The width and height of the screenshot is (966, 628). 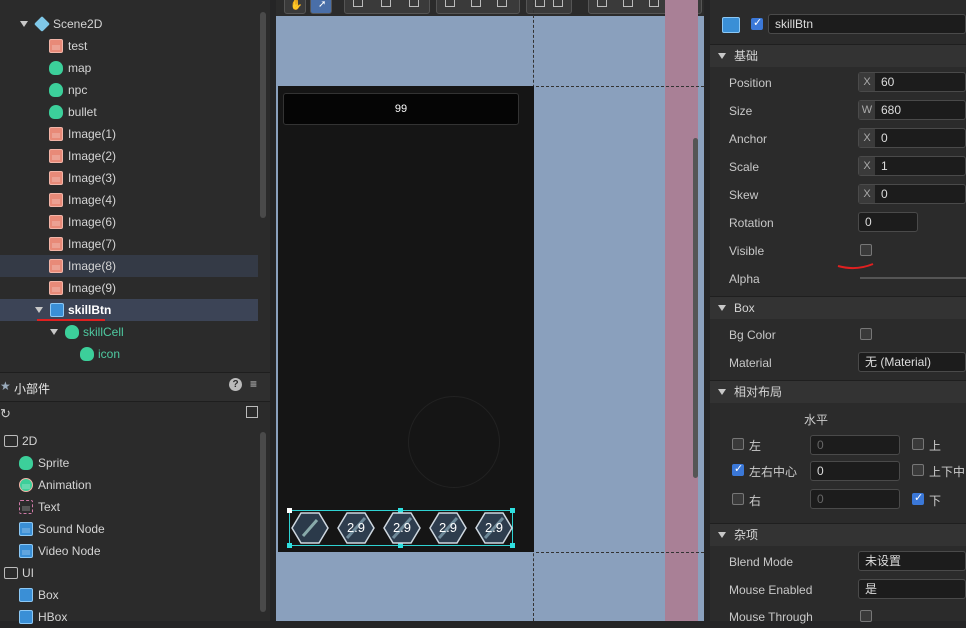 I want to click on top-checkbox, so click(x=918, y=444).